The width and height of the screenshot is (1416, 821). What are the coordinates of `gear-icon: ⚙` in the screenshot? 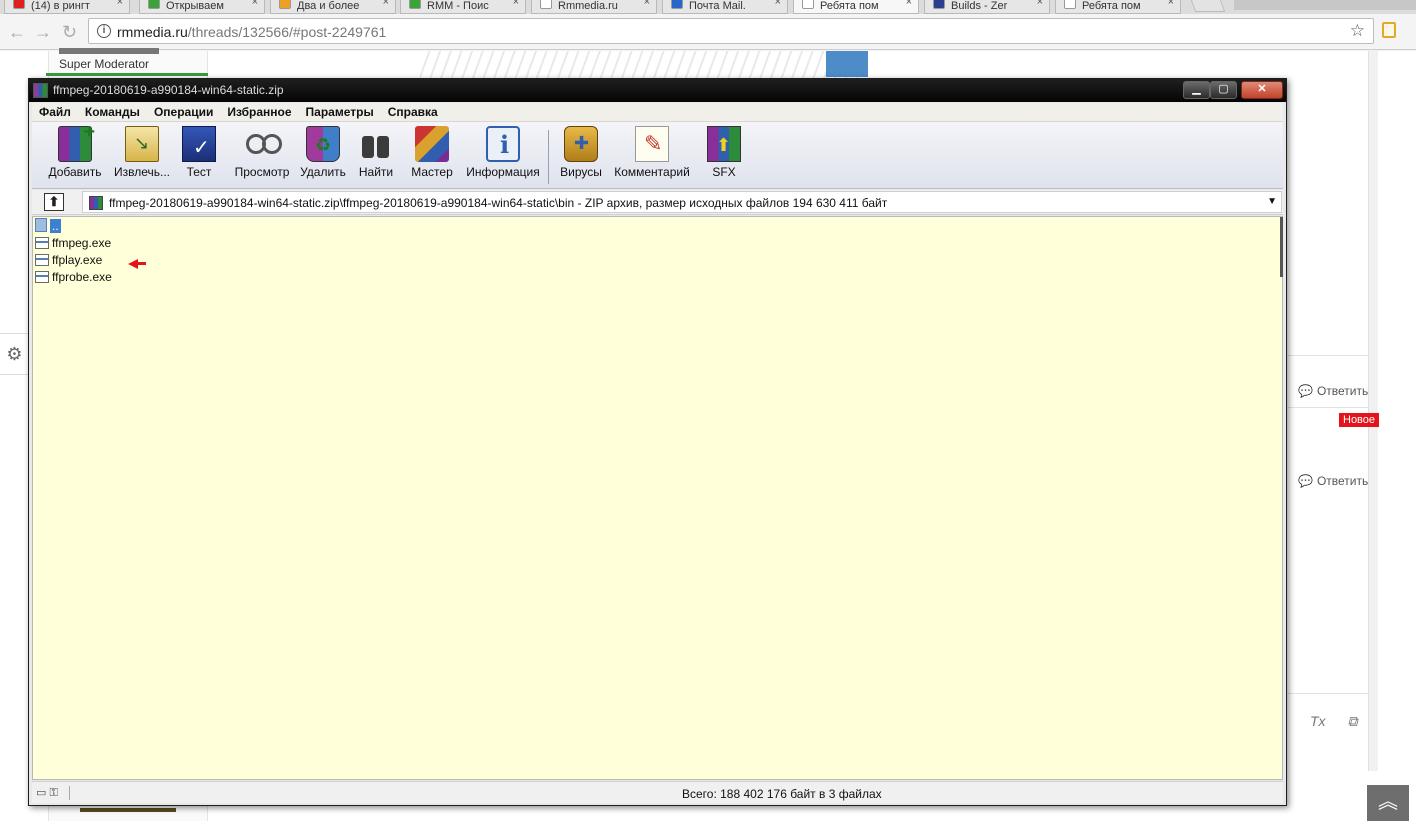 It's located at (15, 354).